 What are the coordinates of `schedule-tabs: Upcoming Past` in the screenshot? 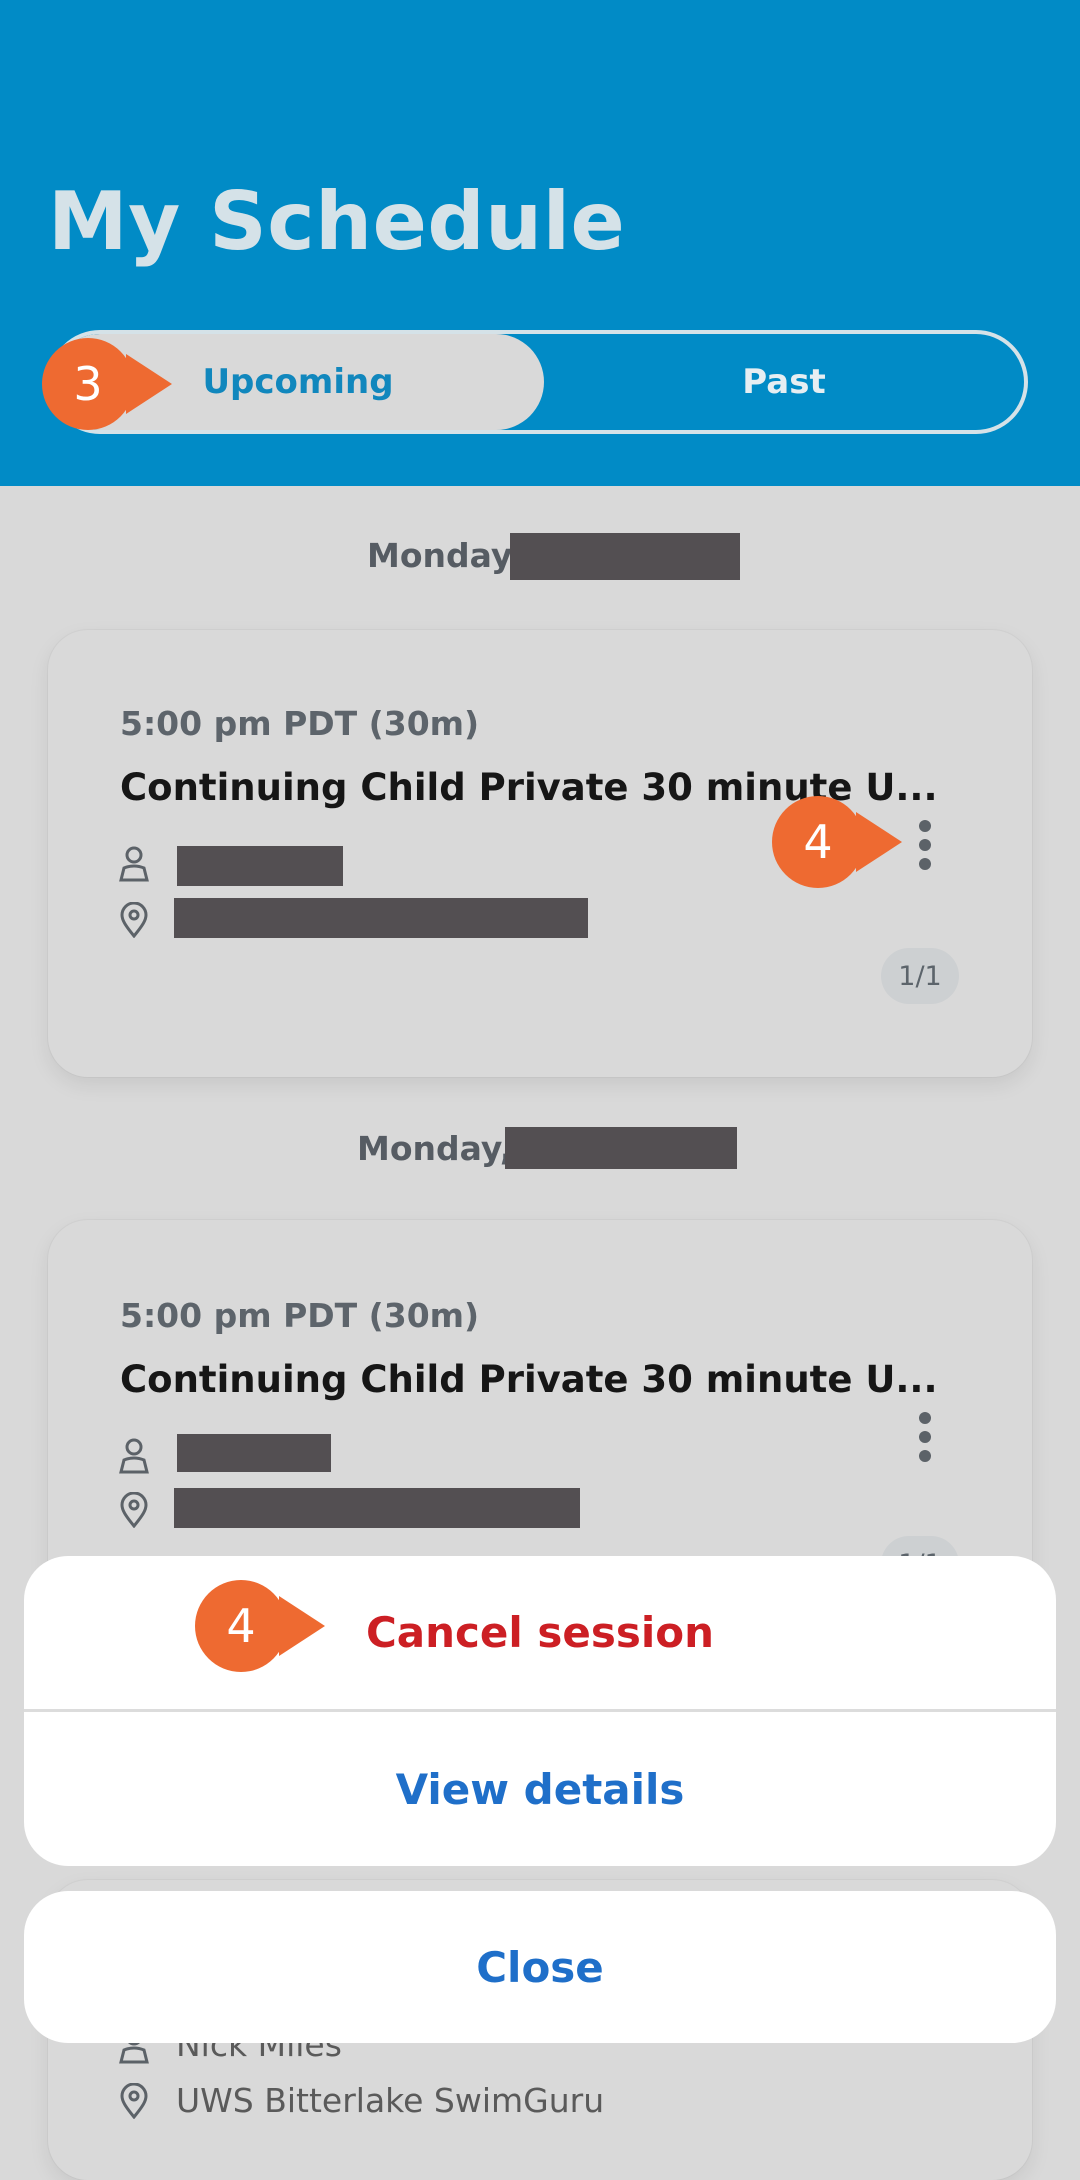 It's located at (538, 382).